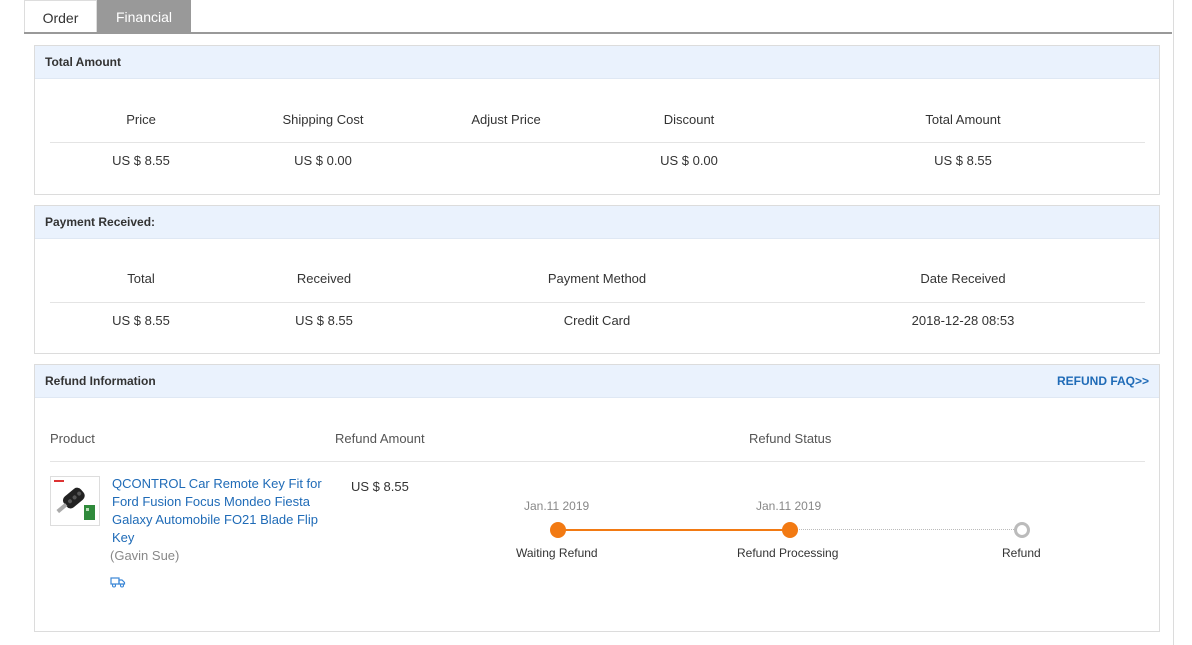 The image size is (1192, 645). What do you see at coordinates (906, 529) in the screenshot?
I see `timeline-pending-line` at bounding box center [906, 529].